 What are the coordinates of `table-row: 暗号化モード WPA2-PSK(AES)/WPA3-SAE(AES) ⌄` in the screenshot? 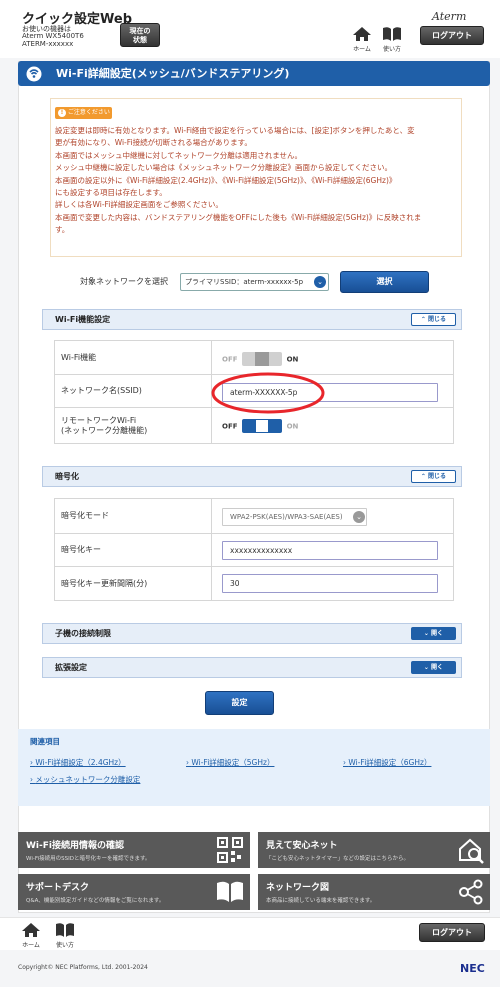 It's located at (254, 516).